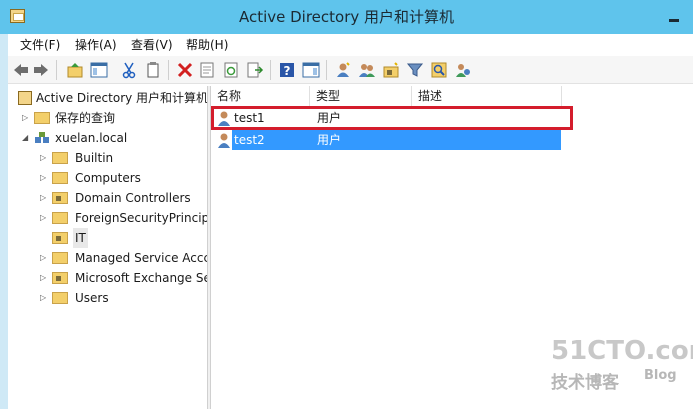 This screenshot has width=693, height=409. What do you see at coordinates (622, 351) in the screenshot?
I see `watermark-main: 51CTO.com` at bounding box center [622, 351].